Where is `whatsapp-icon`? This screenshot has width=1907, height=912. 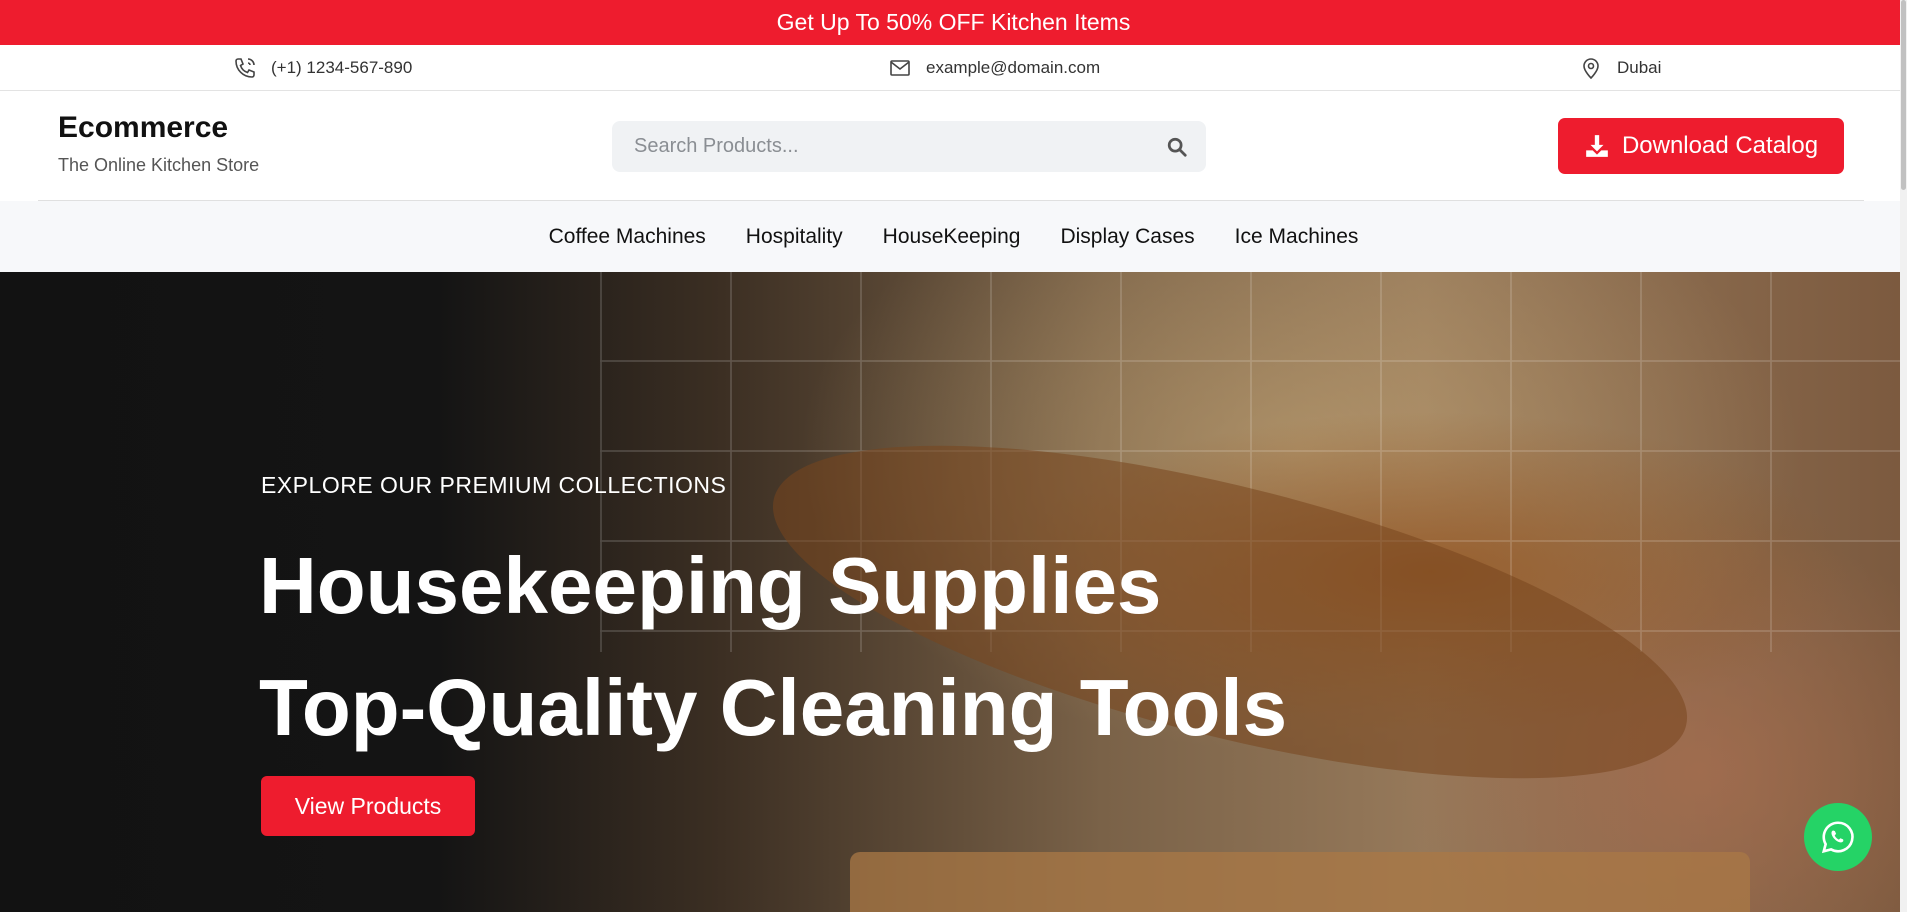 whatsapp-icon is located at coordinates (1837, 837).